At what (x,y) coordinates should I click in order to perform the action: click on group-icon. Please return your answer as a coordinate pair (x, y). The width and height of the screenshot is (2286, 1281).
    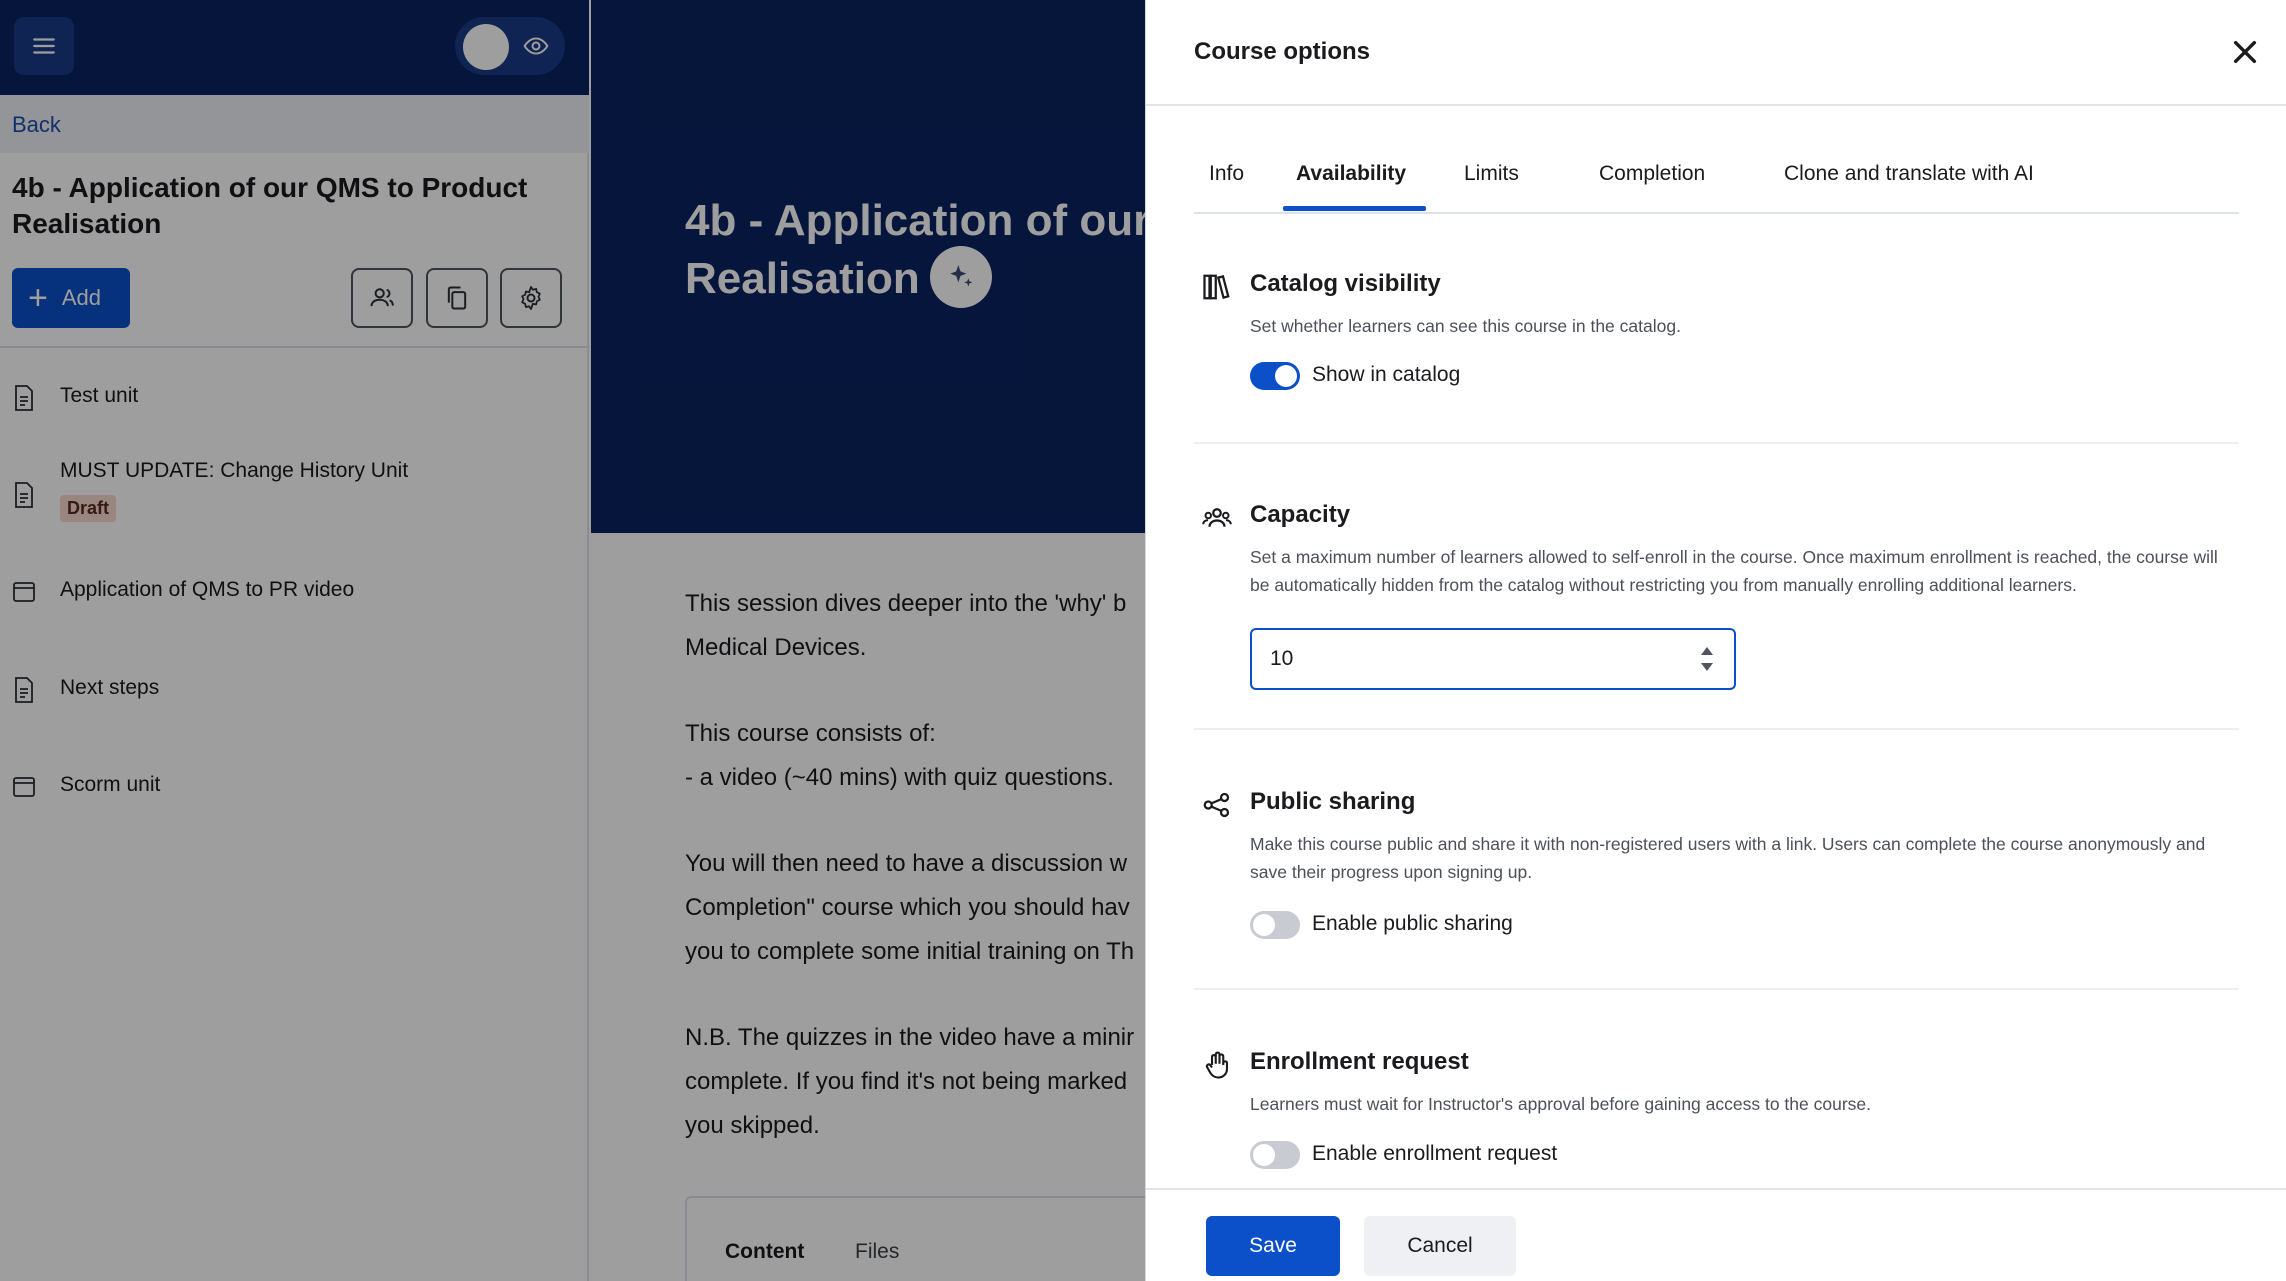
    Looking at the image, I should click on (1217, 517).